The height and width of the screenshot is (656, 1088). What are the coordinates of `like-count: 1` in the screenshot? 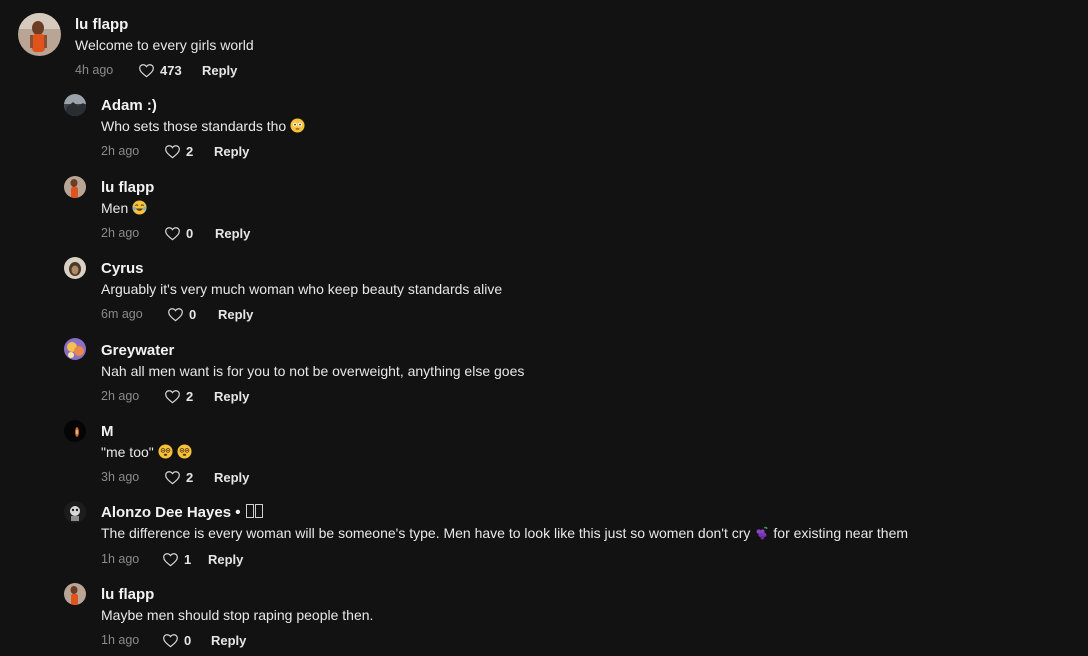 It's located at (188, 559).